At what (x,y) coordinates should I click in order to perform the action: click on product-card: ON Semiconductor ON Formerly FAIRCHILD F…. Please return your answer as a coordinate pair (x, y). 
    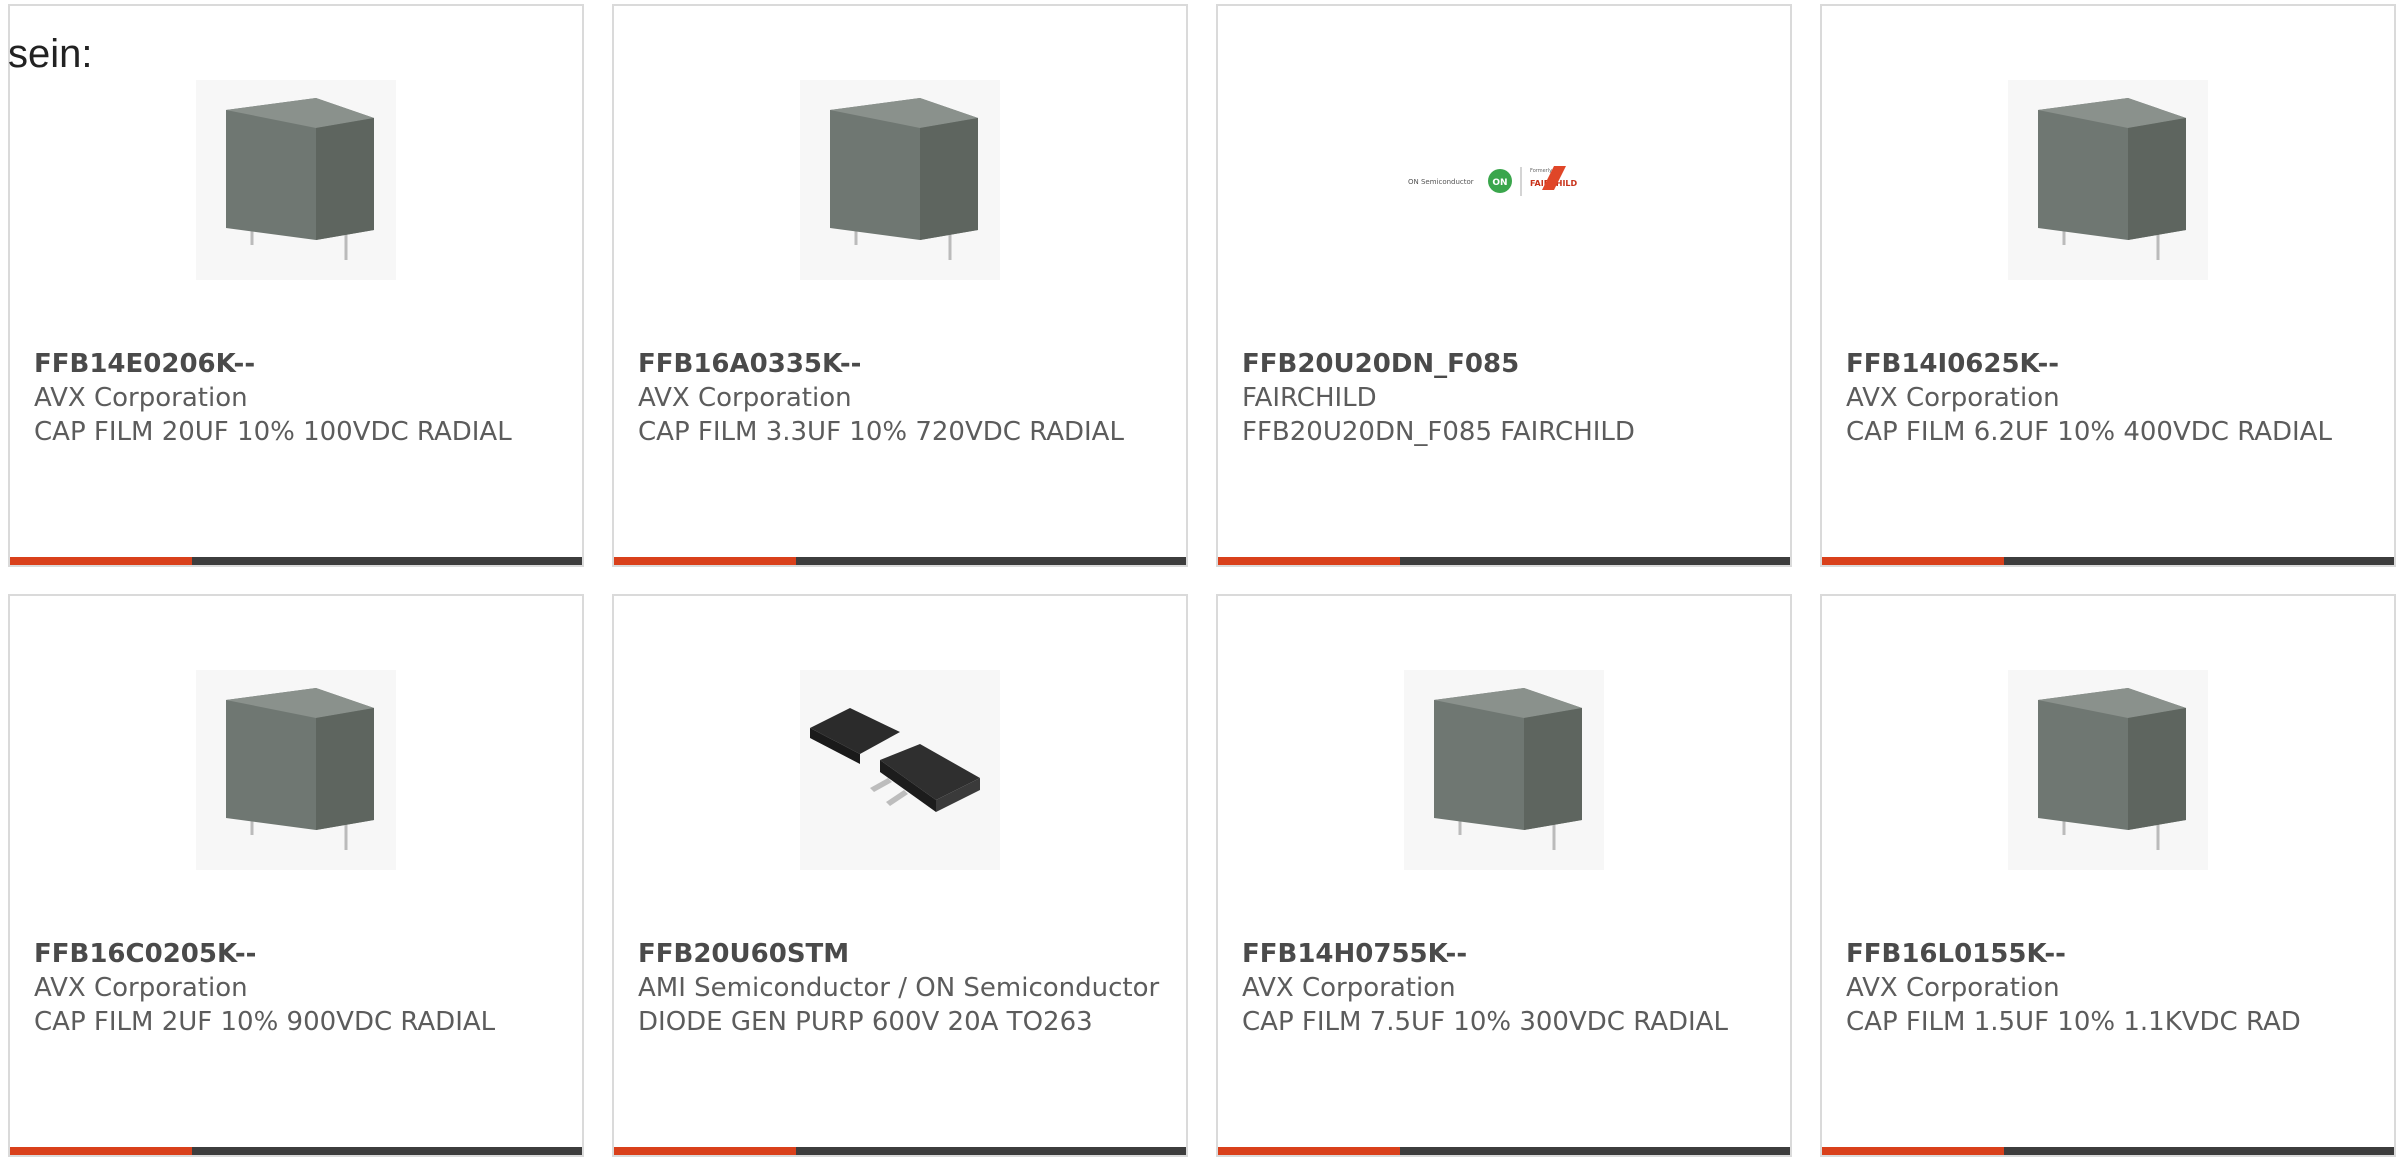
    Looking at the image, I should click on (1504, 285).